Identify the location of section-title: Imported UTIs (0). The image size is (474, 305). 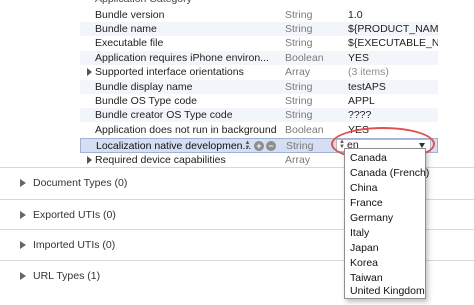
(74, 245).